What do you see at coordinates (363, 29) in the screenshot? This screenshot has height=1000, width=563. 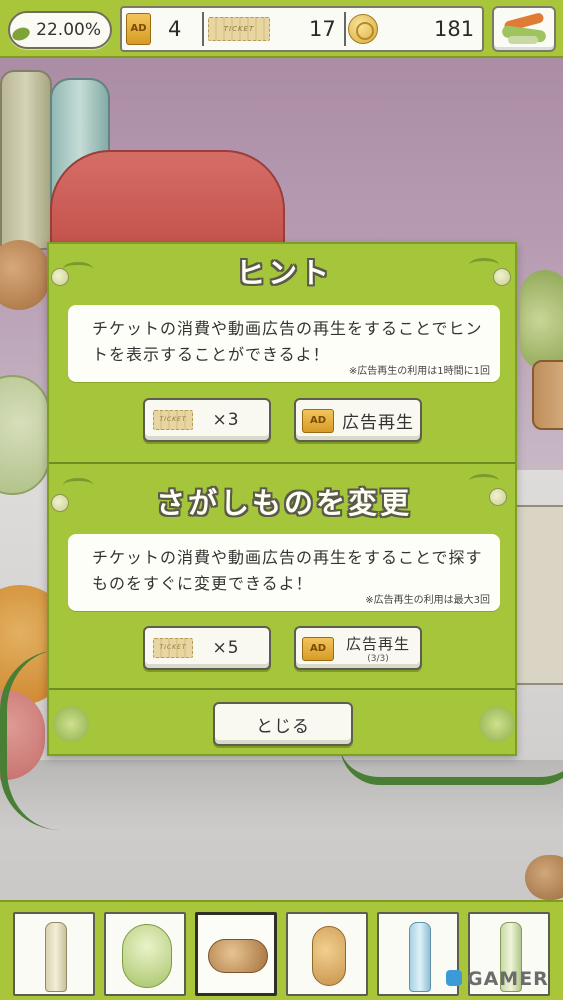 I see `coin-icon` at bounding box center [363, 29].